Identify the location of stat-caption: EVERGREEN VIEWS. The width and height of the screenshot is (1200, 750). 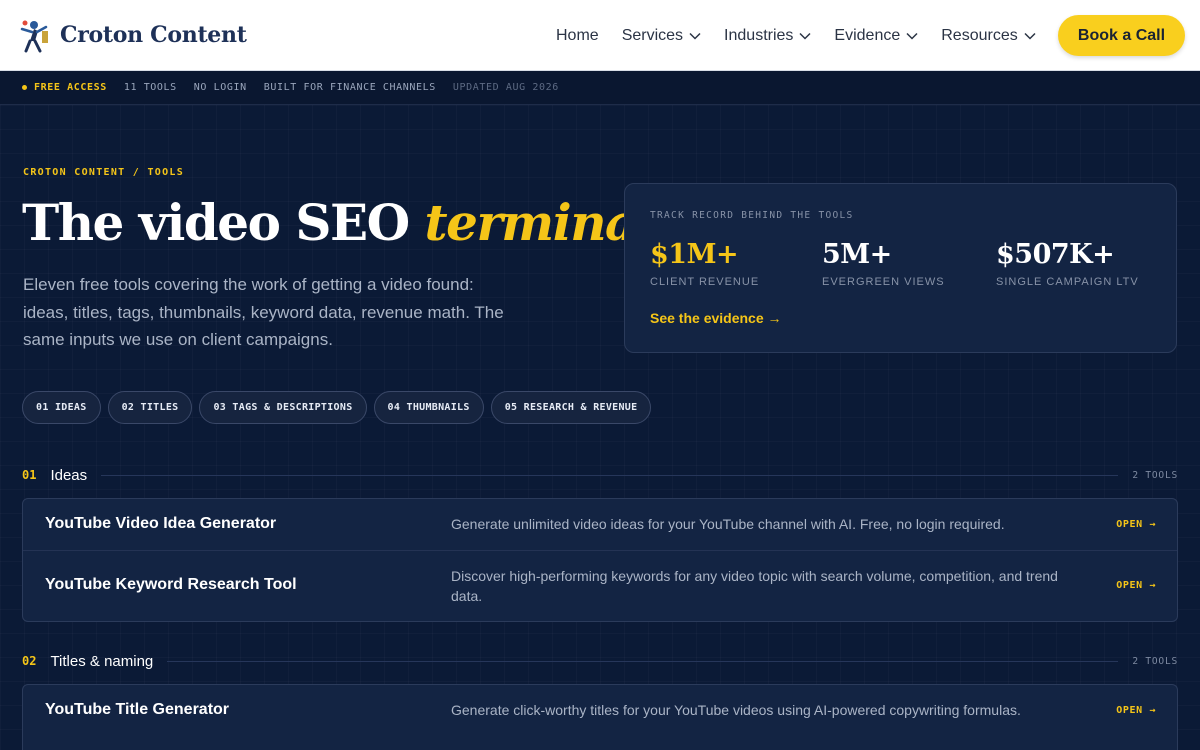
(883, 282).